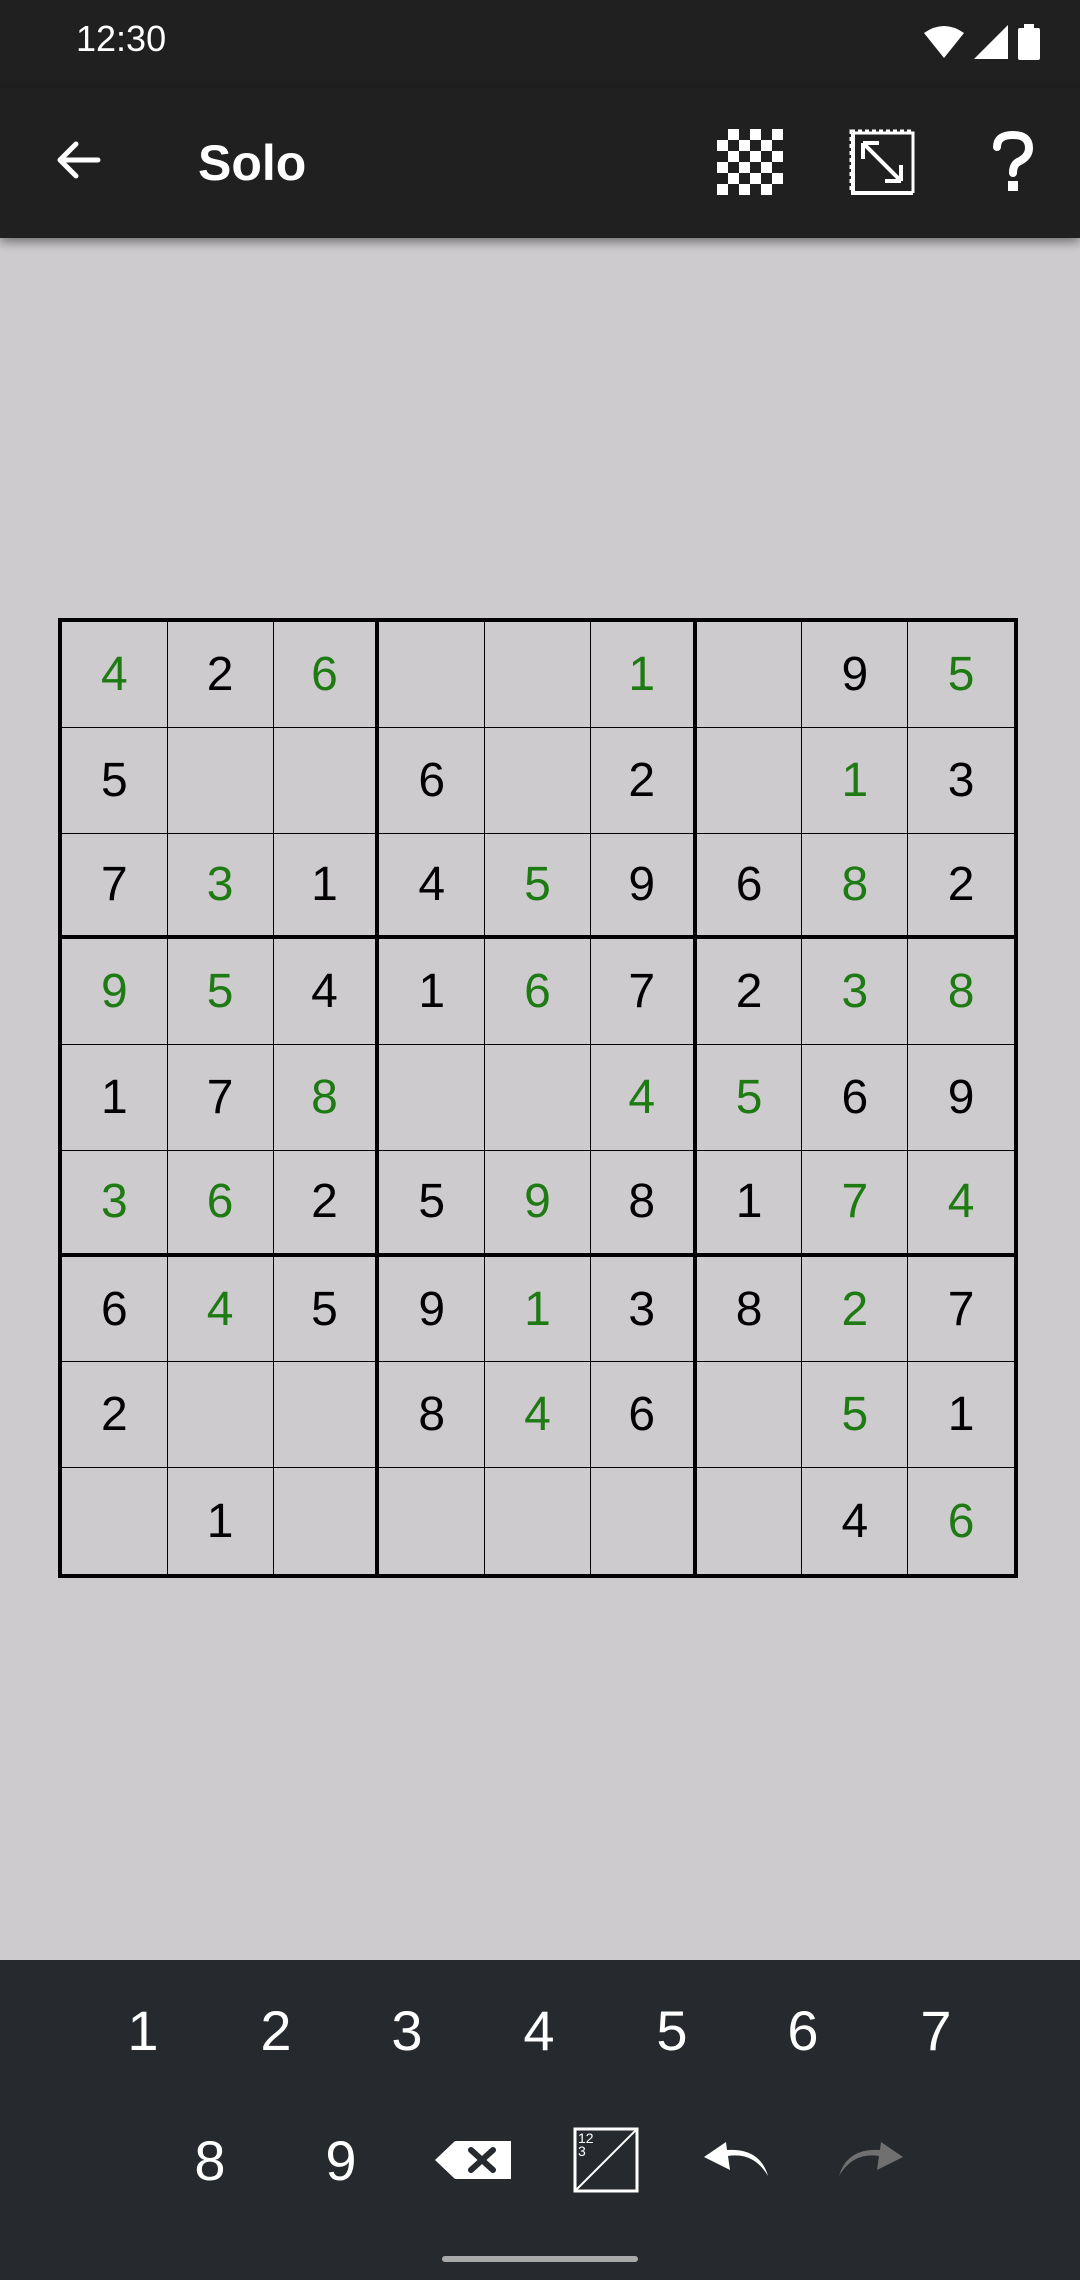 This screenshot has height=2280, width=1080. What do you see at coordinates (961, 781) in the screenshot?
I see `cell-r2-c9: 3` at bounding box center [961, 781].